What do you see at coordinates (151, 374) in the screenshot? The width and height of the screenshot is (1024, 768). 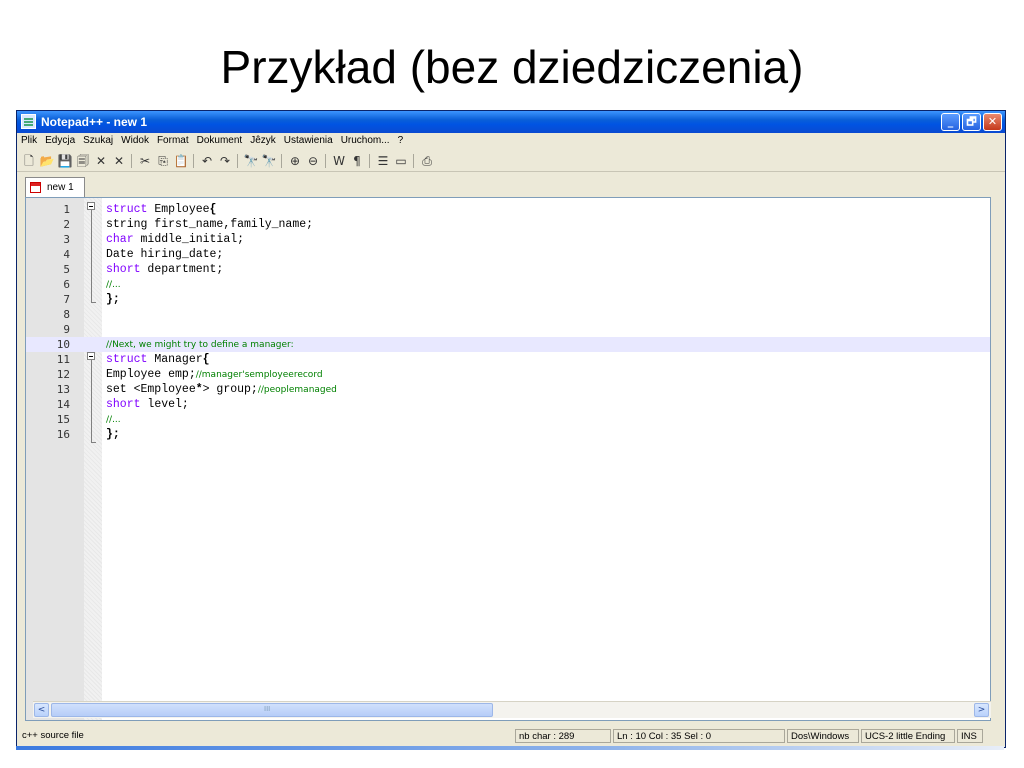 I see `code-token: Employee emp;` at bounding box center [151, 374].